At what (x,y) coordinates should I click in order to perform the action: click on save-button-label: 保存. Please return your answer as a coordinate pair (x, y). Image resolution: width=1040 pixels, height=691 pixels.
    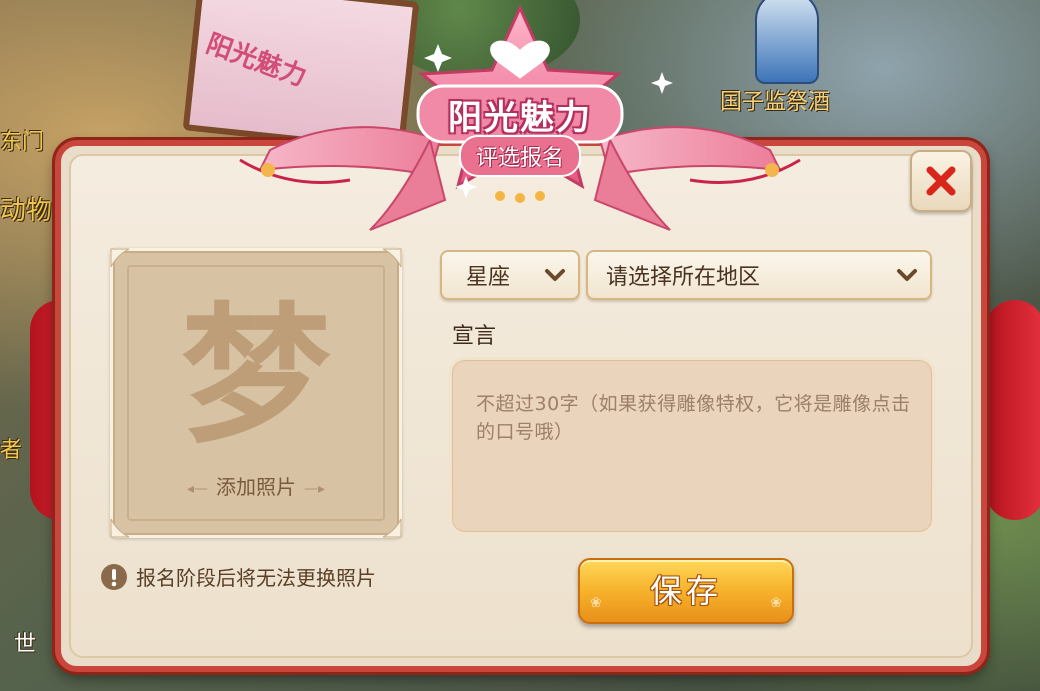
    Looking at the image, I should click on (685, 591).